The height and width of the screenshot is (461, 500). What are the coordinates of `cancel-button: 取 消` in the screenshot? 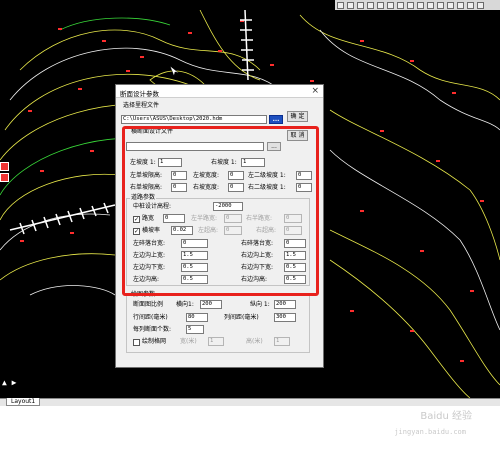 It's located at (297, 135).